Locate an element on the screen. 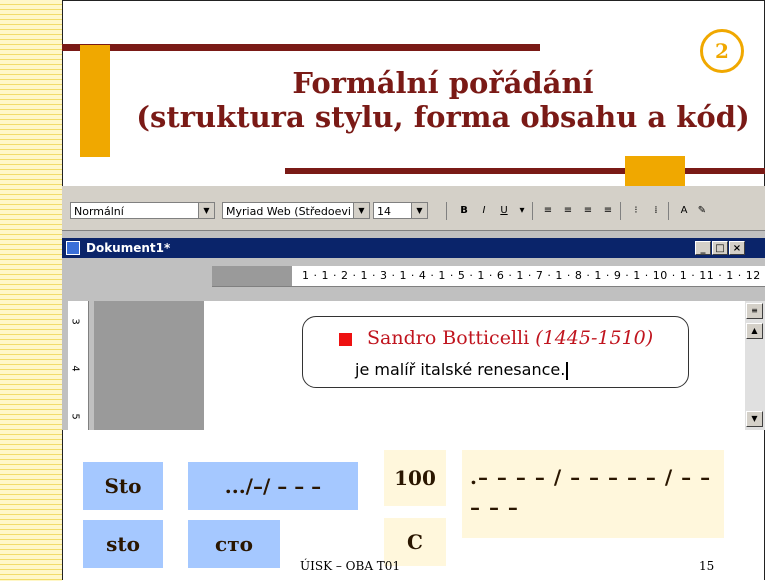 This screenshot has width=766, height=581. vruler-number: 3 is located at coordinates (75, 321).